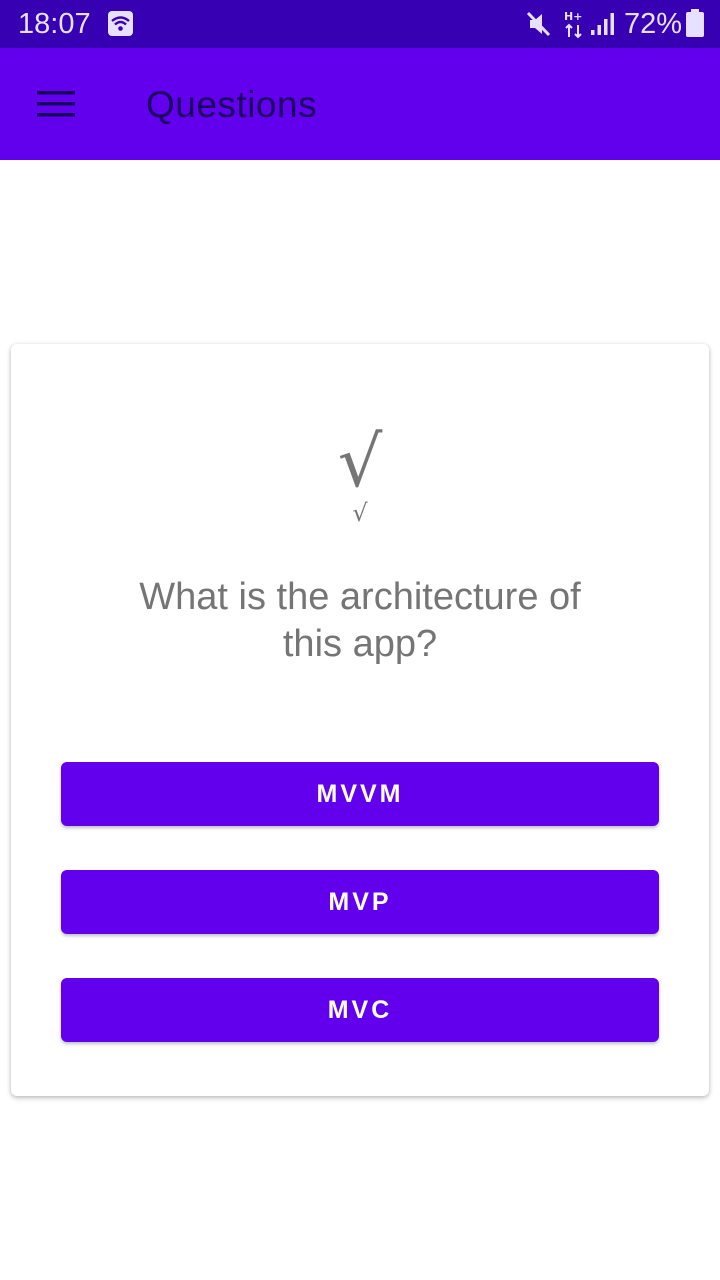  Describe the element at coordinates (653, 24) in the screenshot. I see `battery-percent: 72%` at that location.